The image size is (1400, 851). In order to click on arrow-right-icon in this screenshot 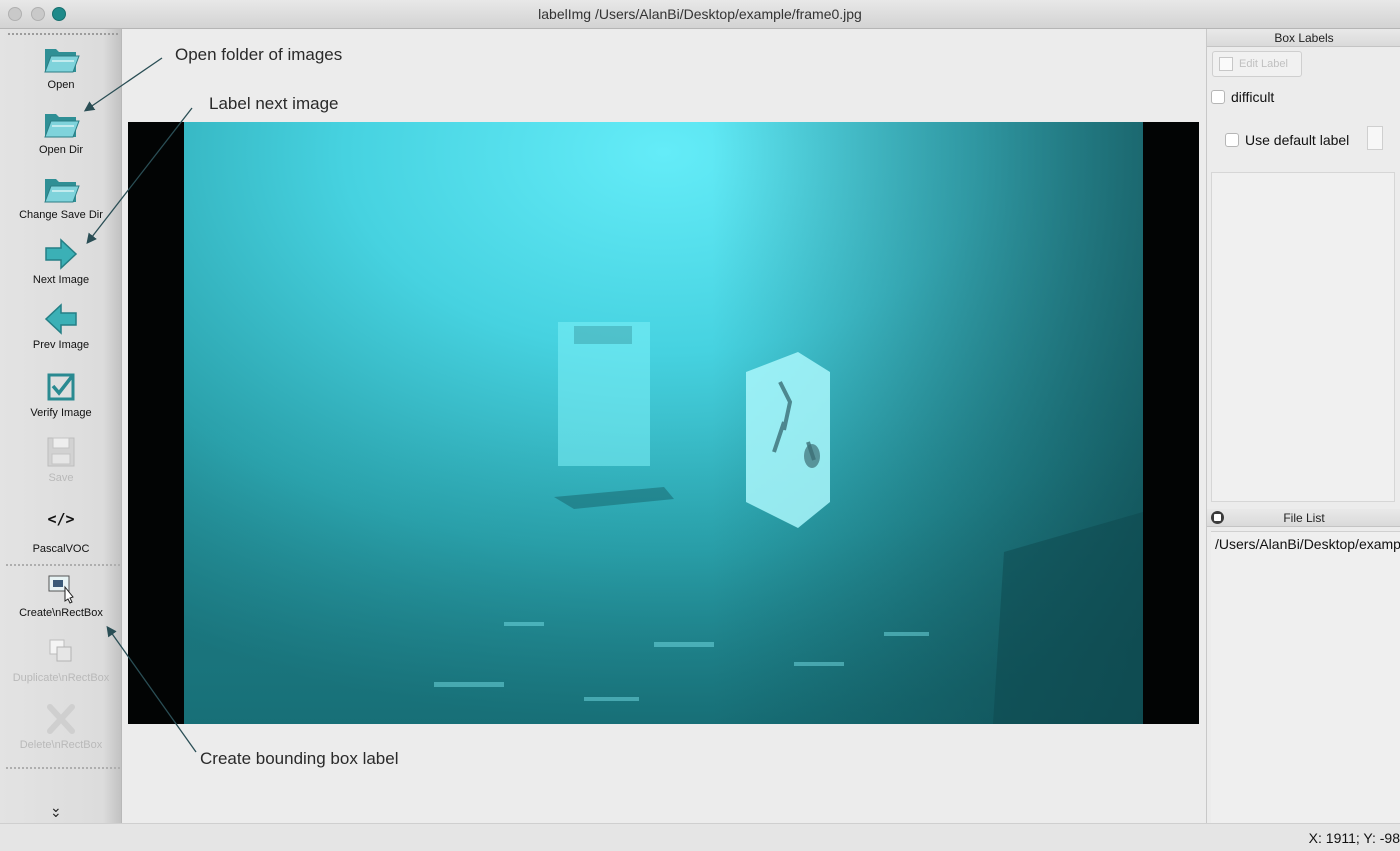, I will do `click(61, 254)`.